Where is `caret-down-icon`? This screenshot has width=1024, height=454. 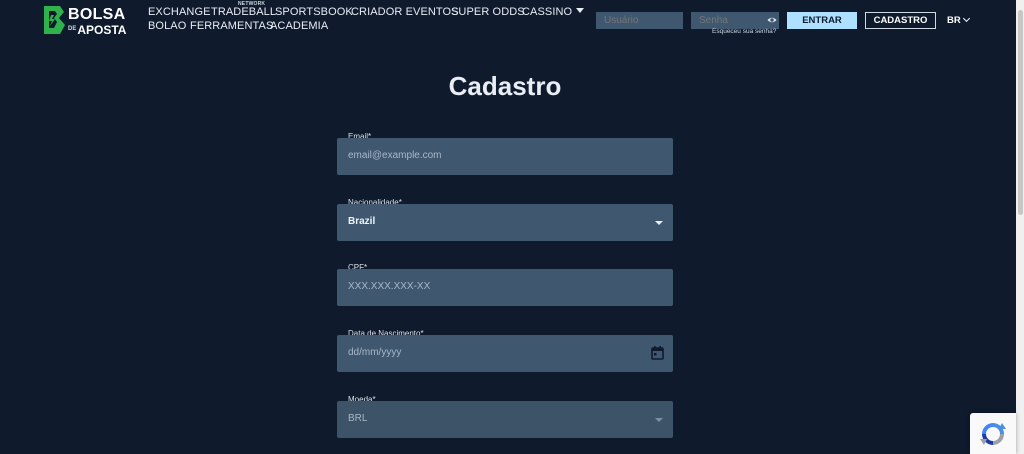 caret-down-icon is located at coordinates (580, 10).